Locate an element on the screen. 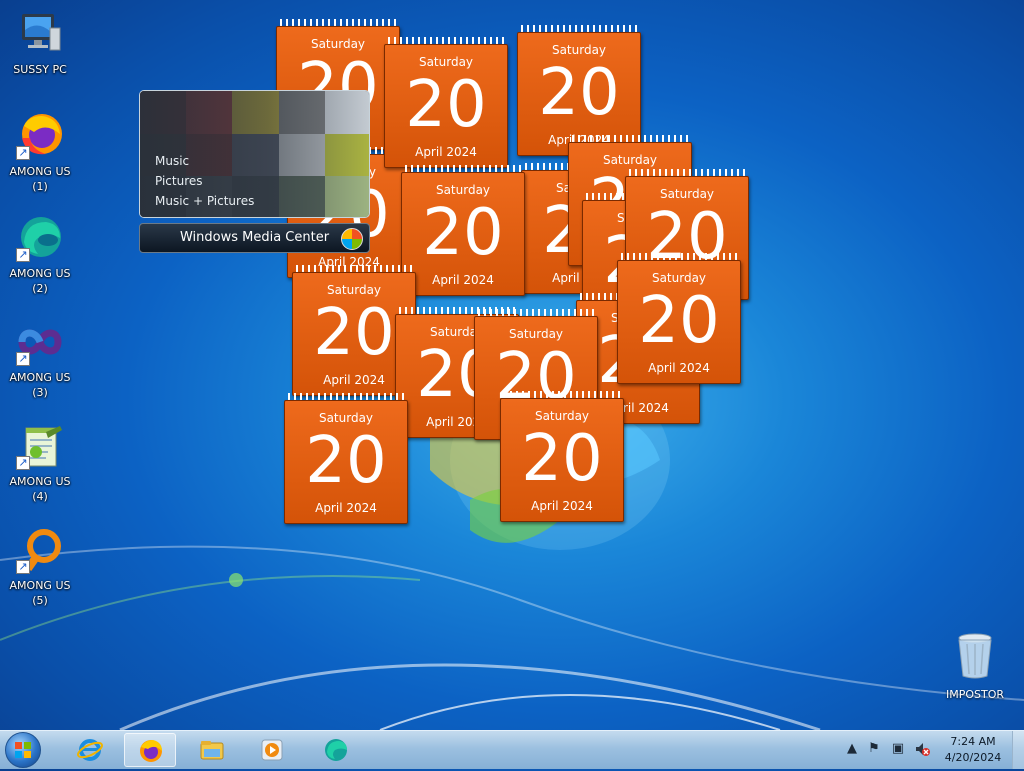 The image size is (1024, 771). media-menu-pictures: Pictures is located at coordinates (204, 181).